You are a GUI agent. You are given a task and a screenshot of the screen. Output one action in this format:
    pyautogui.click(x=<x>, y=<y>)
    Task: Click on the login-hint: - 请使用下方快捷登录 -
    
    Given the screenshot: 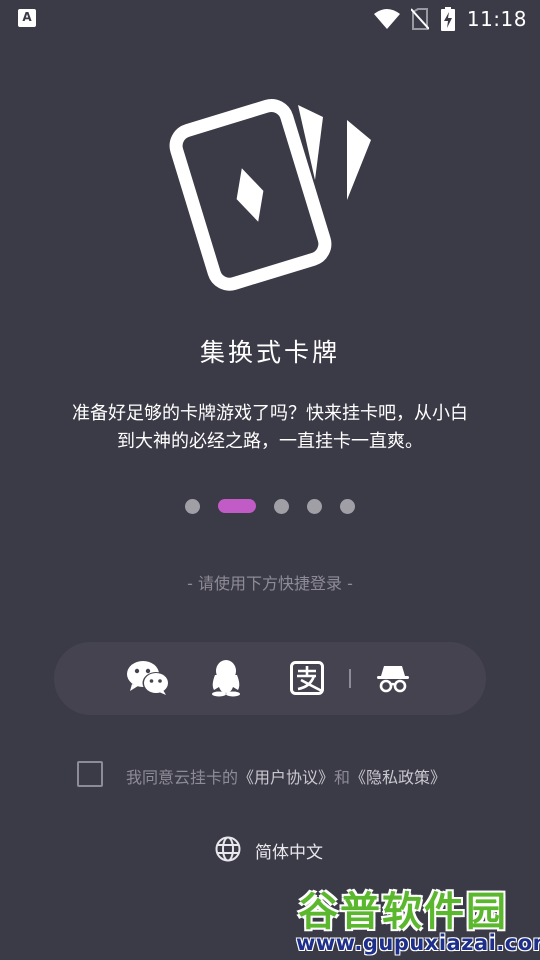 What is the action you would take?
    pyautogui.click(x=270, y=583)
    